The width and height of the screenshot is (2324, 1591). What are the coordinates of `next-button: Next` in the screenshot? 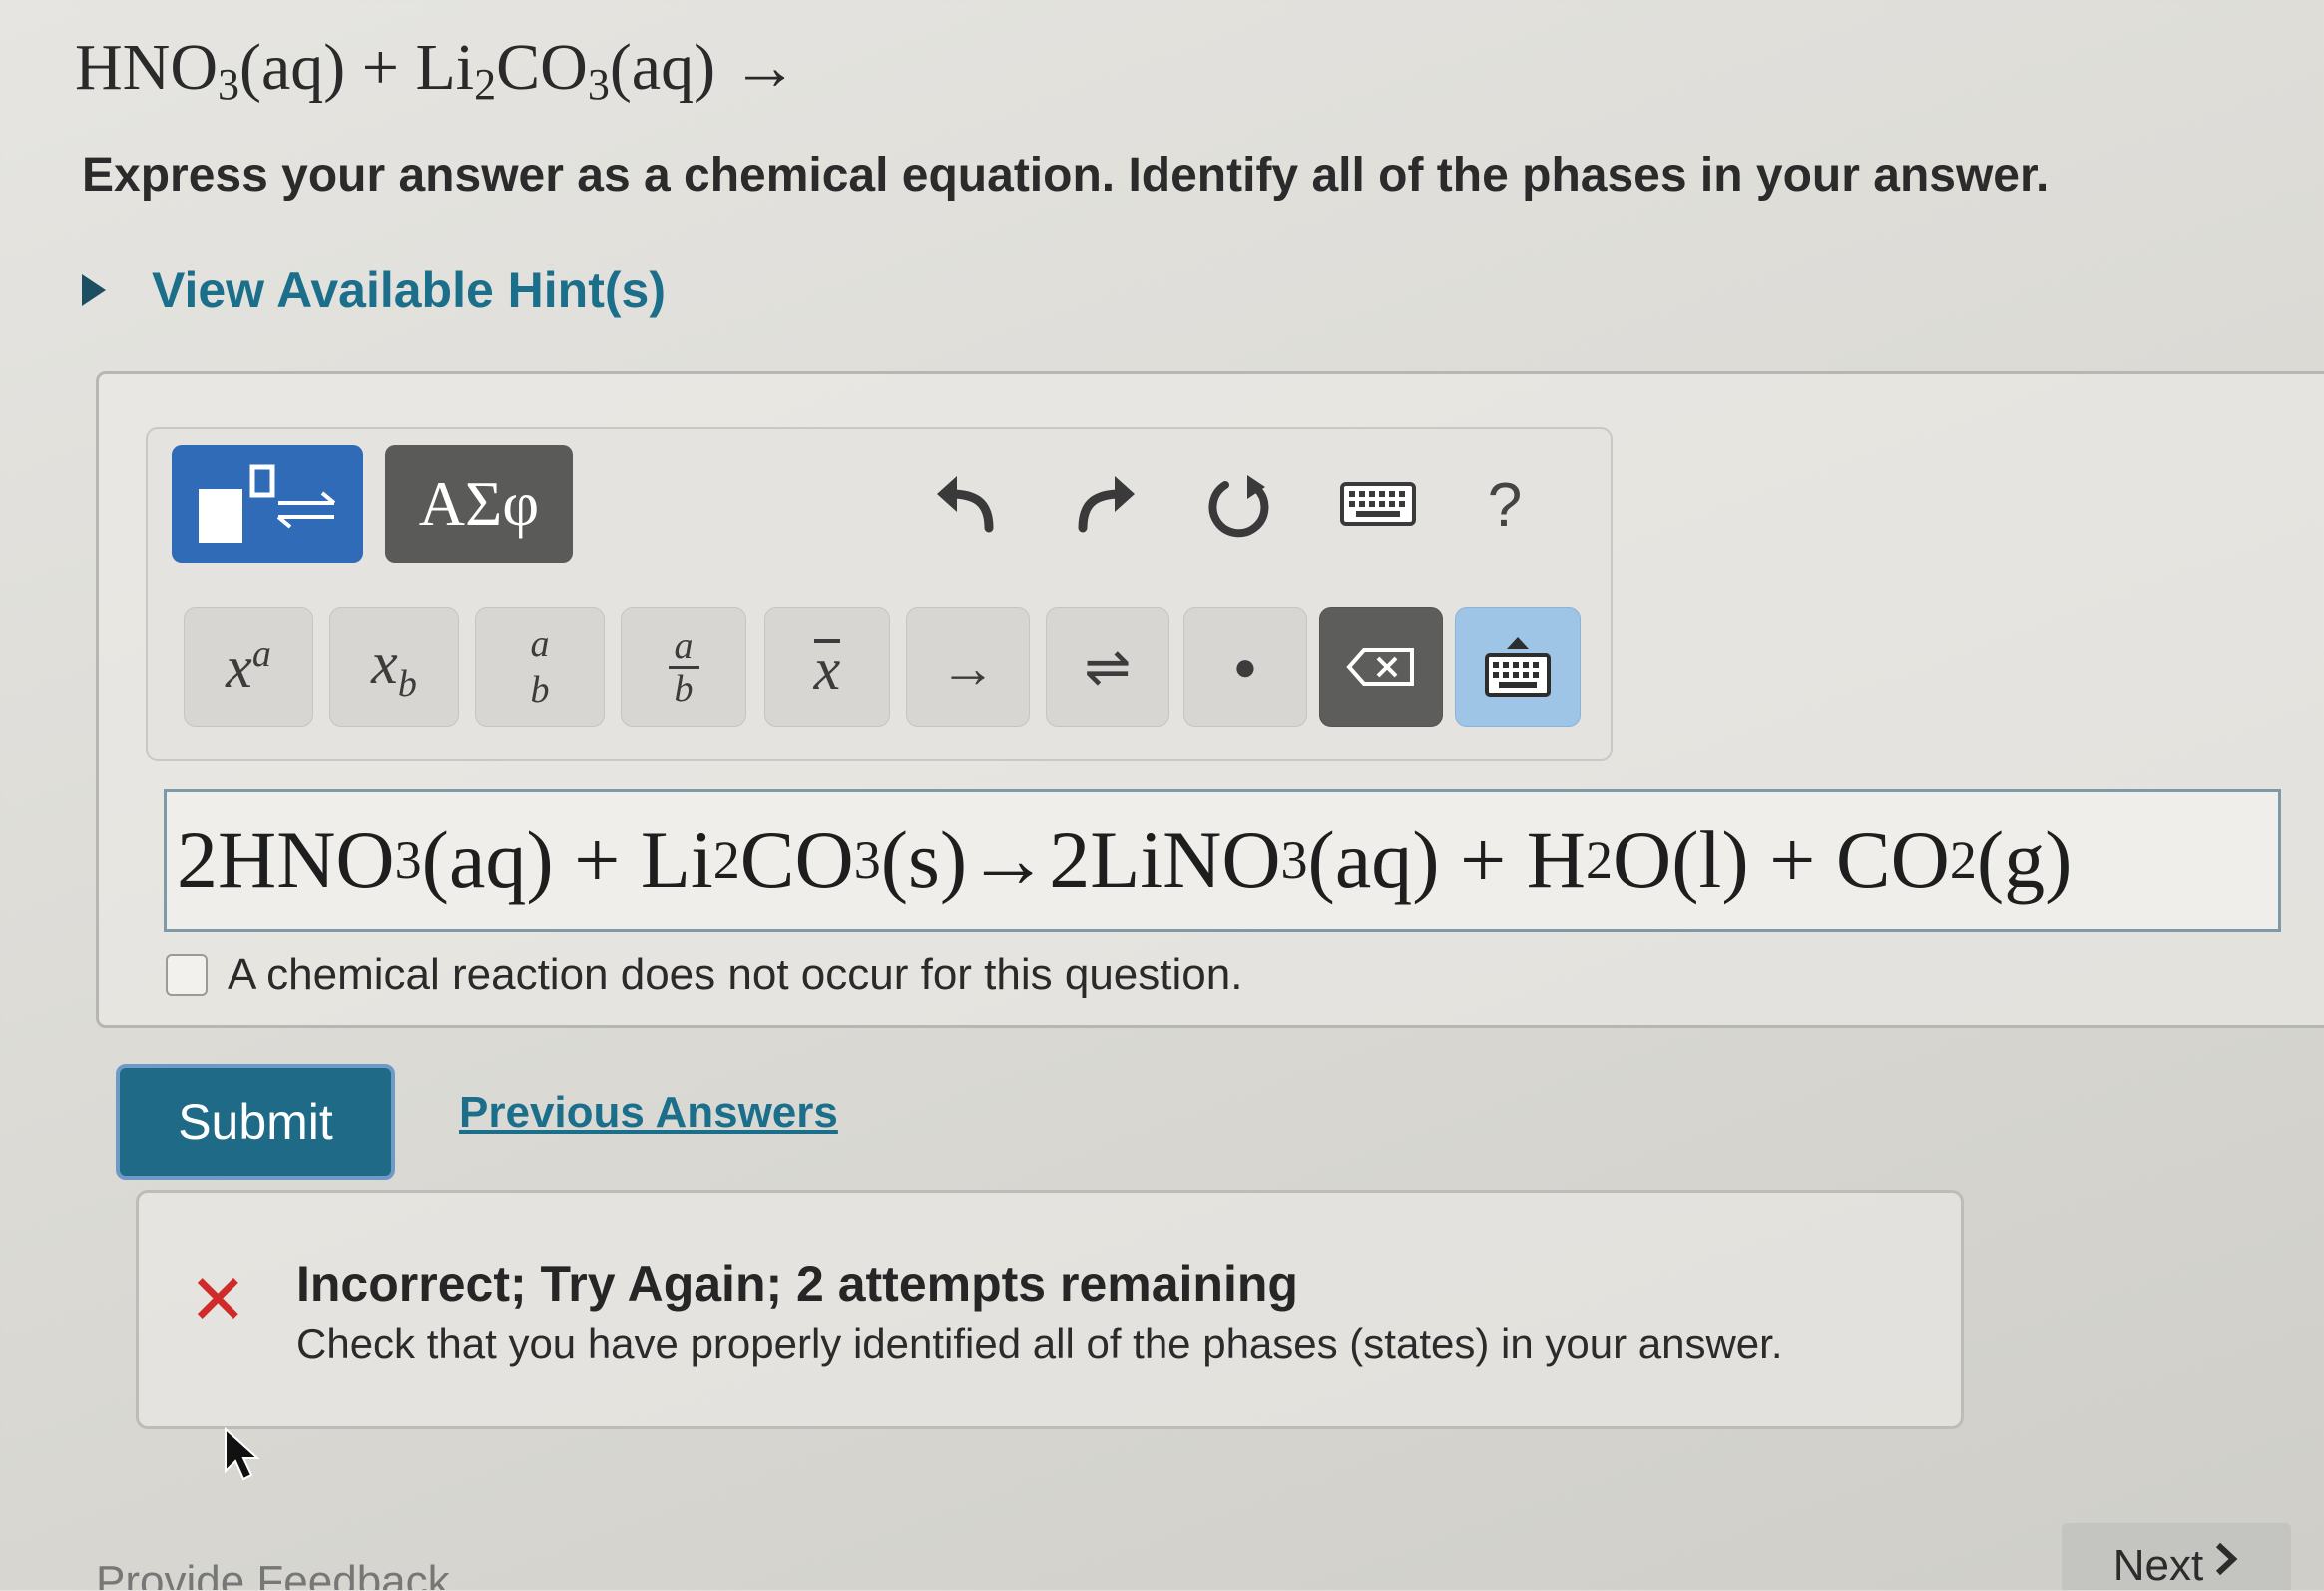 It's located at (2176, 1556).